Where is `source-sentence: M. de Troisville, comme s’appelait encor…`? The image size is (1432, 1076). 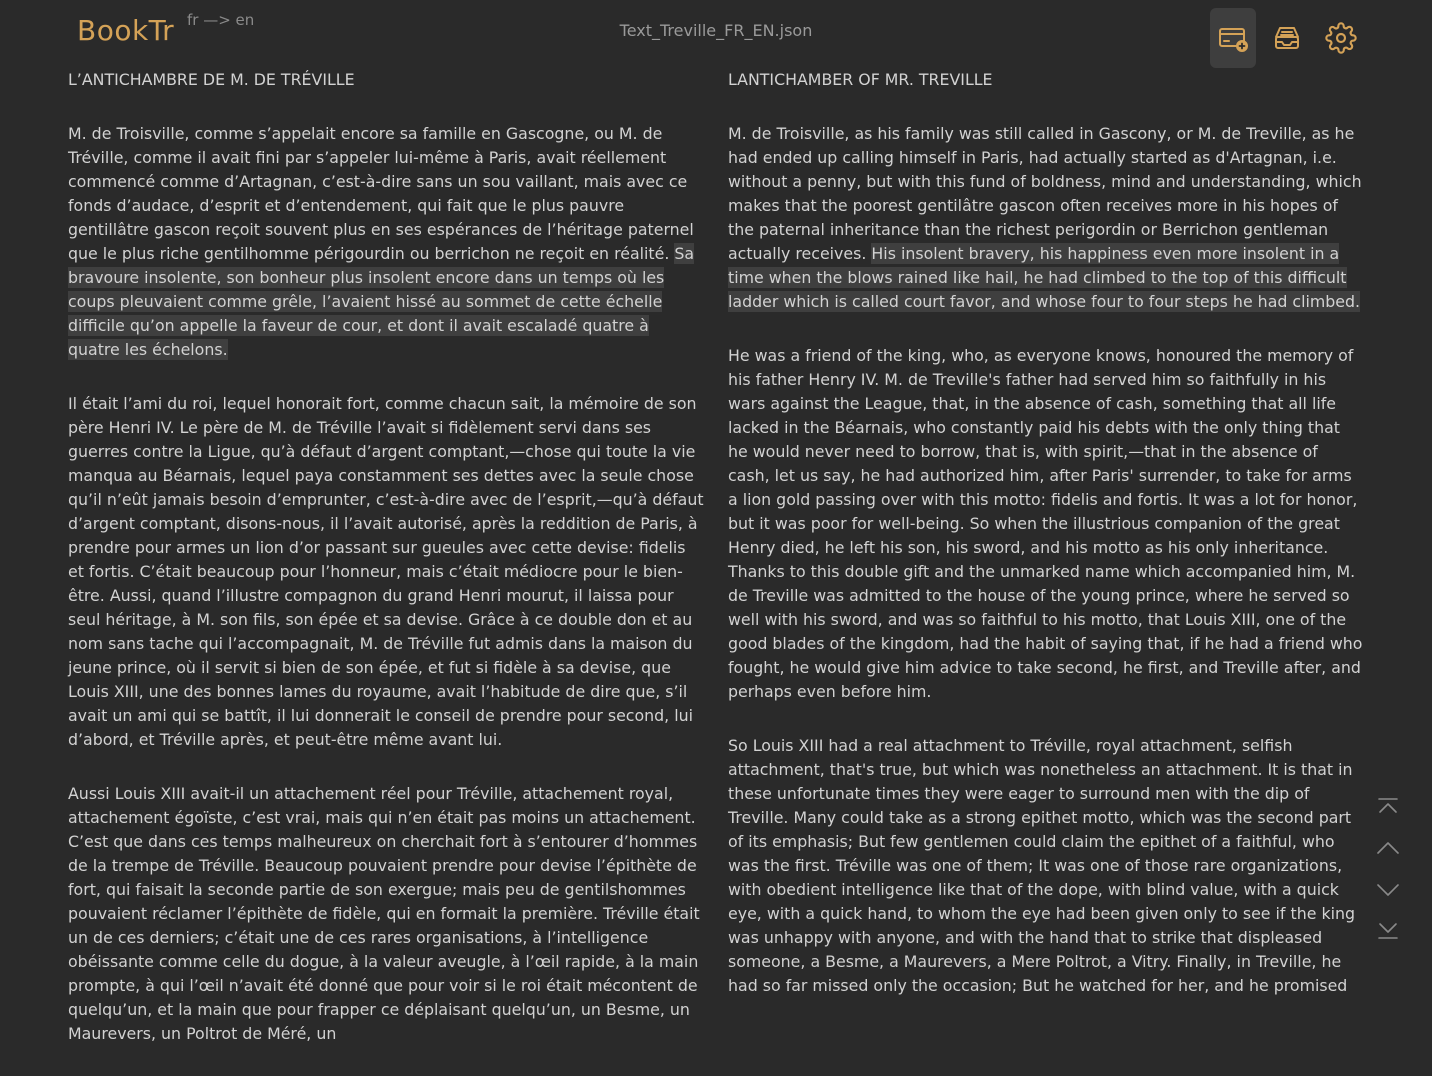
source-sentence: M. de Troisville, comme s’appelait encor… is located at coordinates (381, 193).